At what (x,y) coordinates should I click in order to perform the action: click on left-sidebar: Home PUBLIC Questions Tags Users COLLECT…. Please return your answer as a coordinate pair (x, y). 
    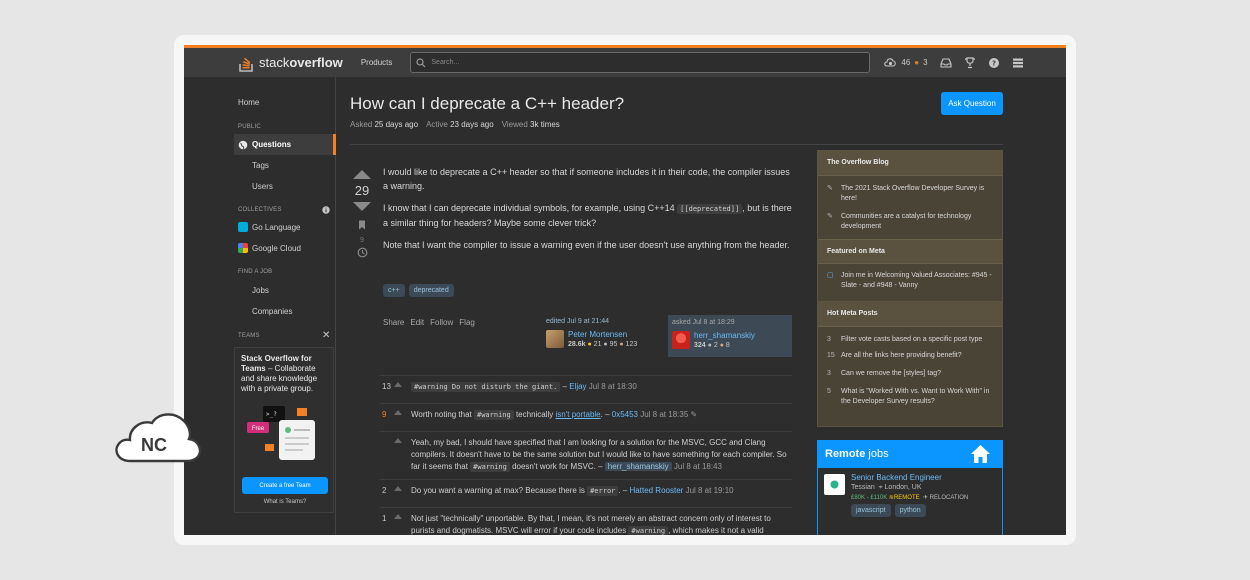
    Looking at the image, I should click on (260, 306).